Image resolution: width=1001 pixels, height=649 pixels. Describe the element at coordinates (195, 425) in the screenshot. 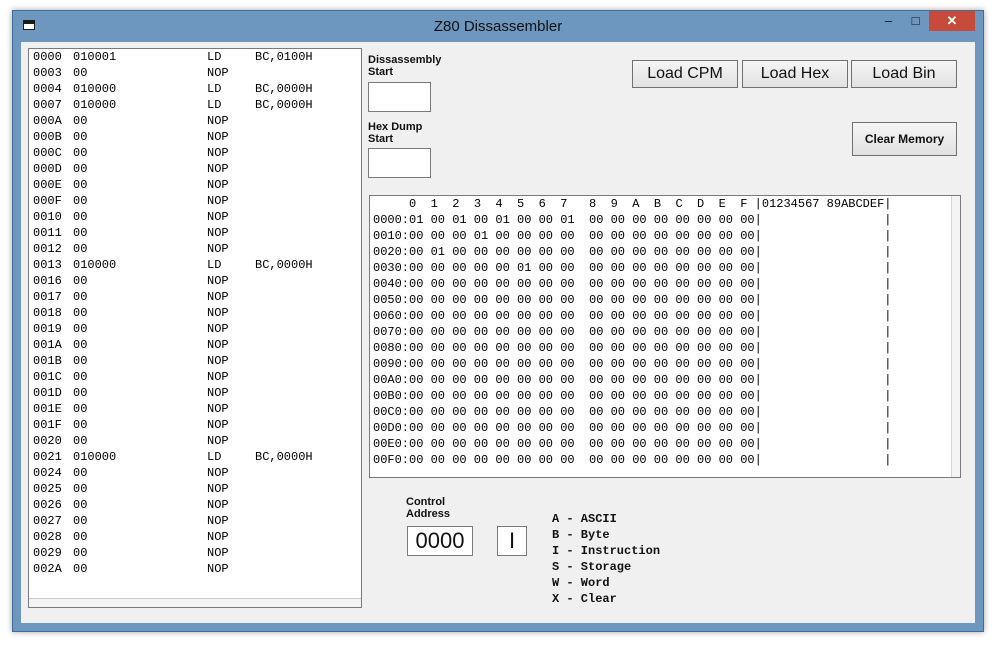

I see `disassembly-row: 001F 00 NOP` at that location.